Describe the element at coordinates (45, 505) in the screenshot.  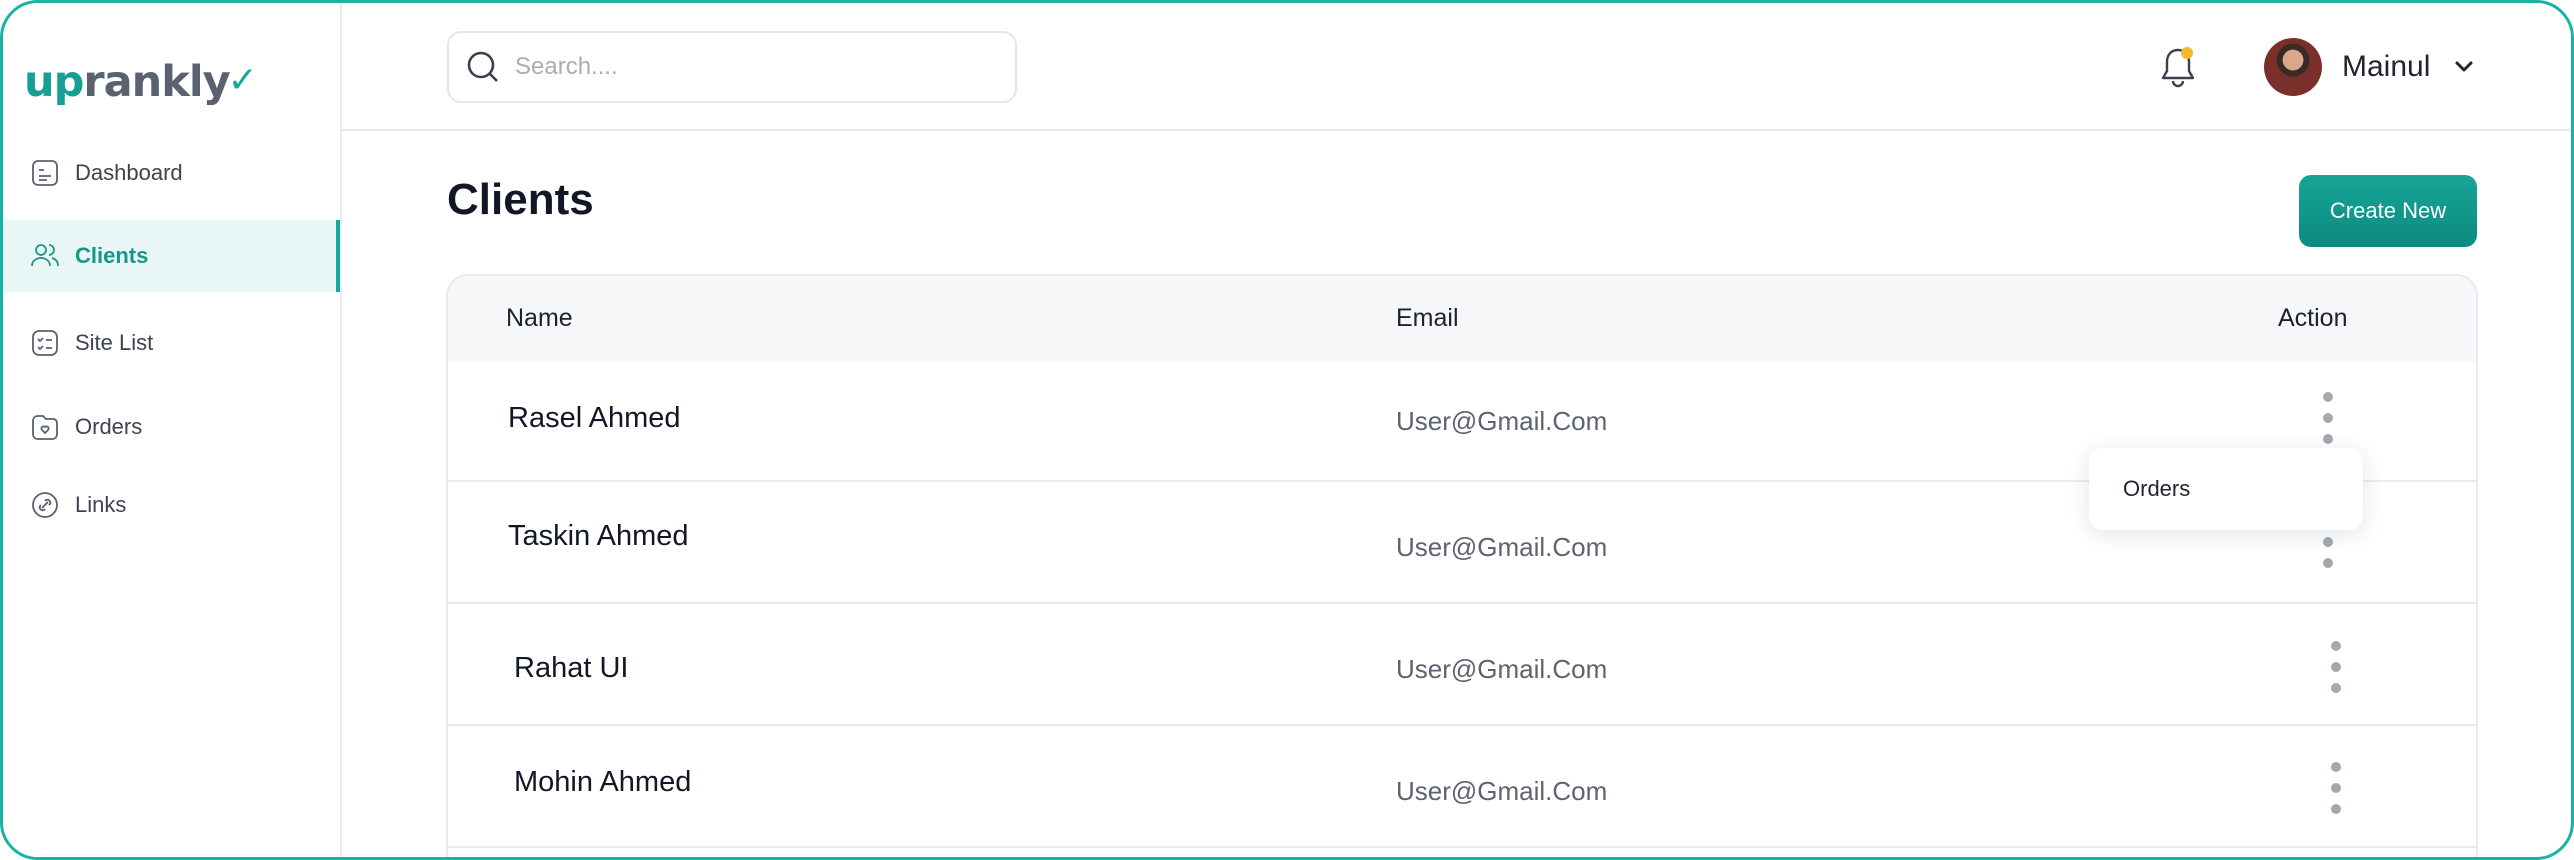
I see `link-icon` at that location.